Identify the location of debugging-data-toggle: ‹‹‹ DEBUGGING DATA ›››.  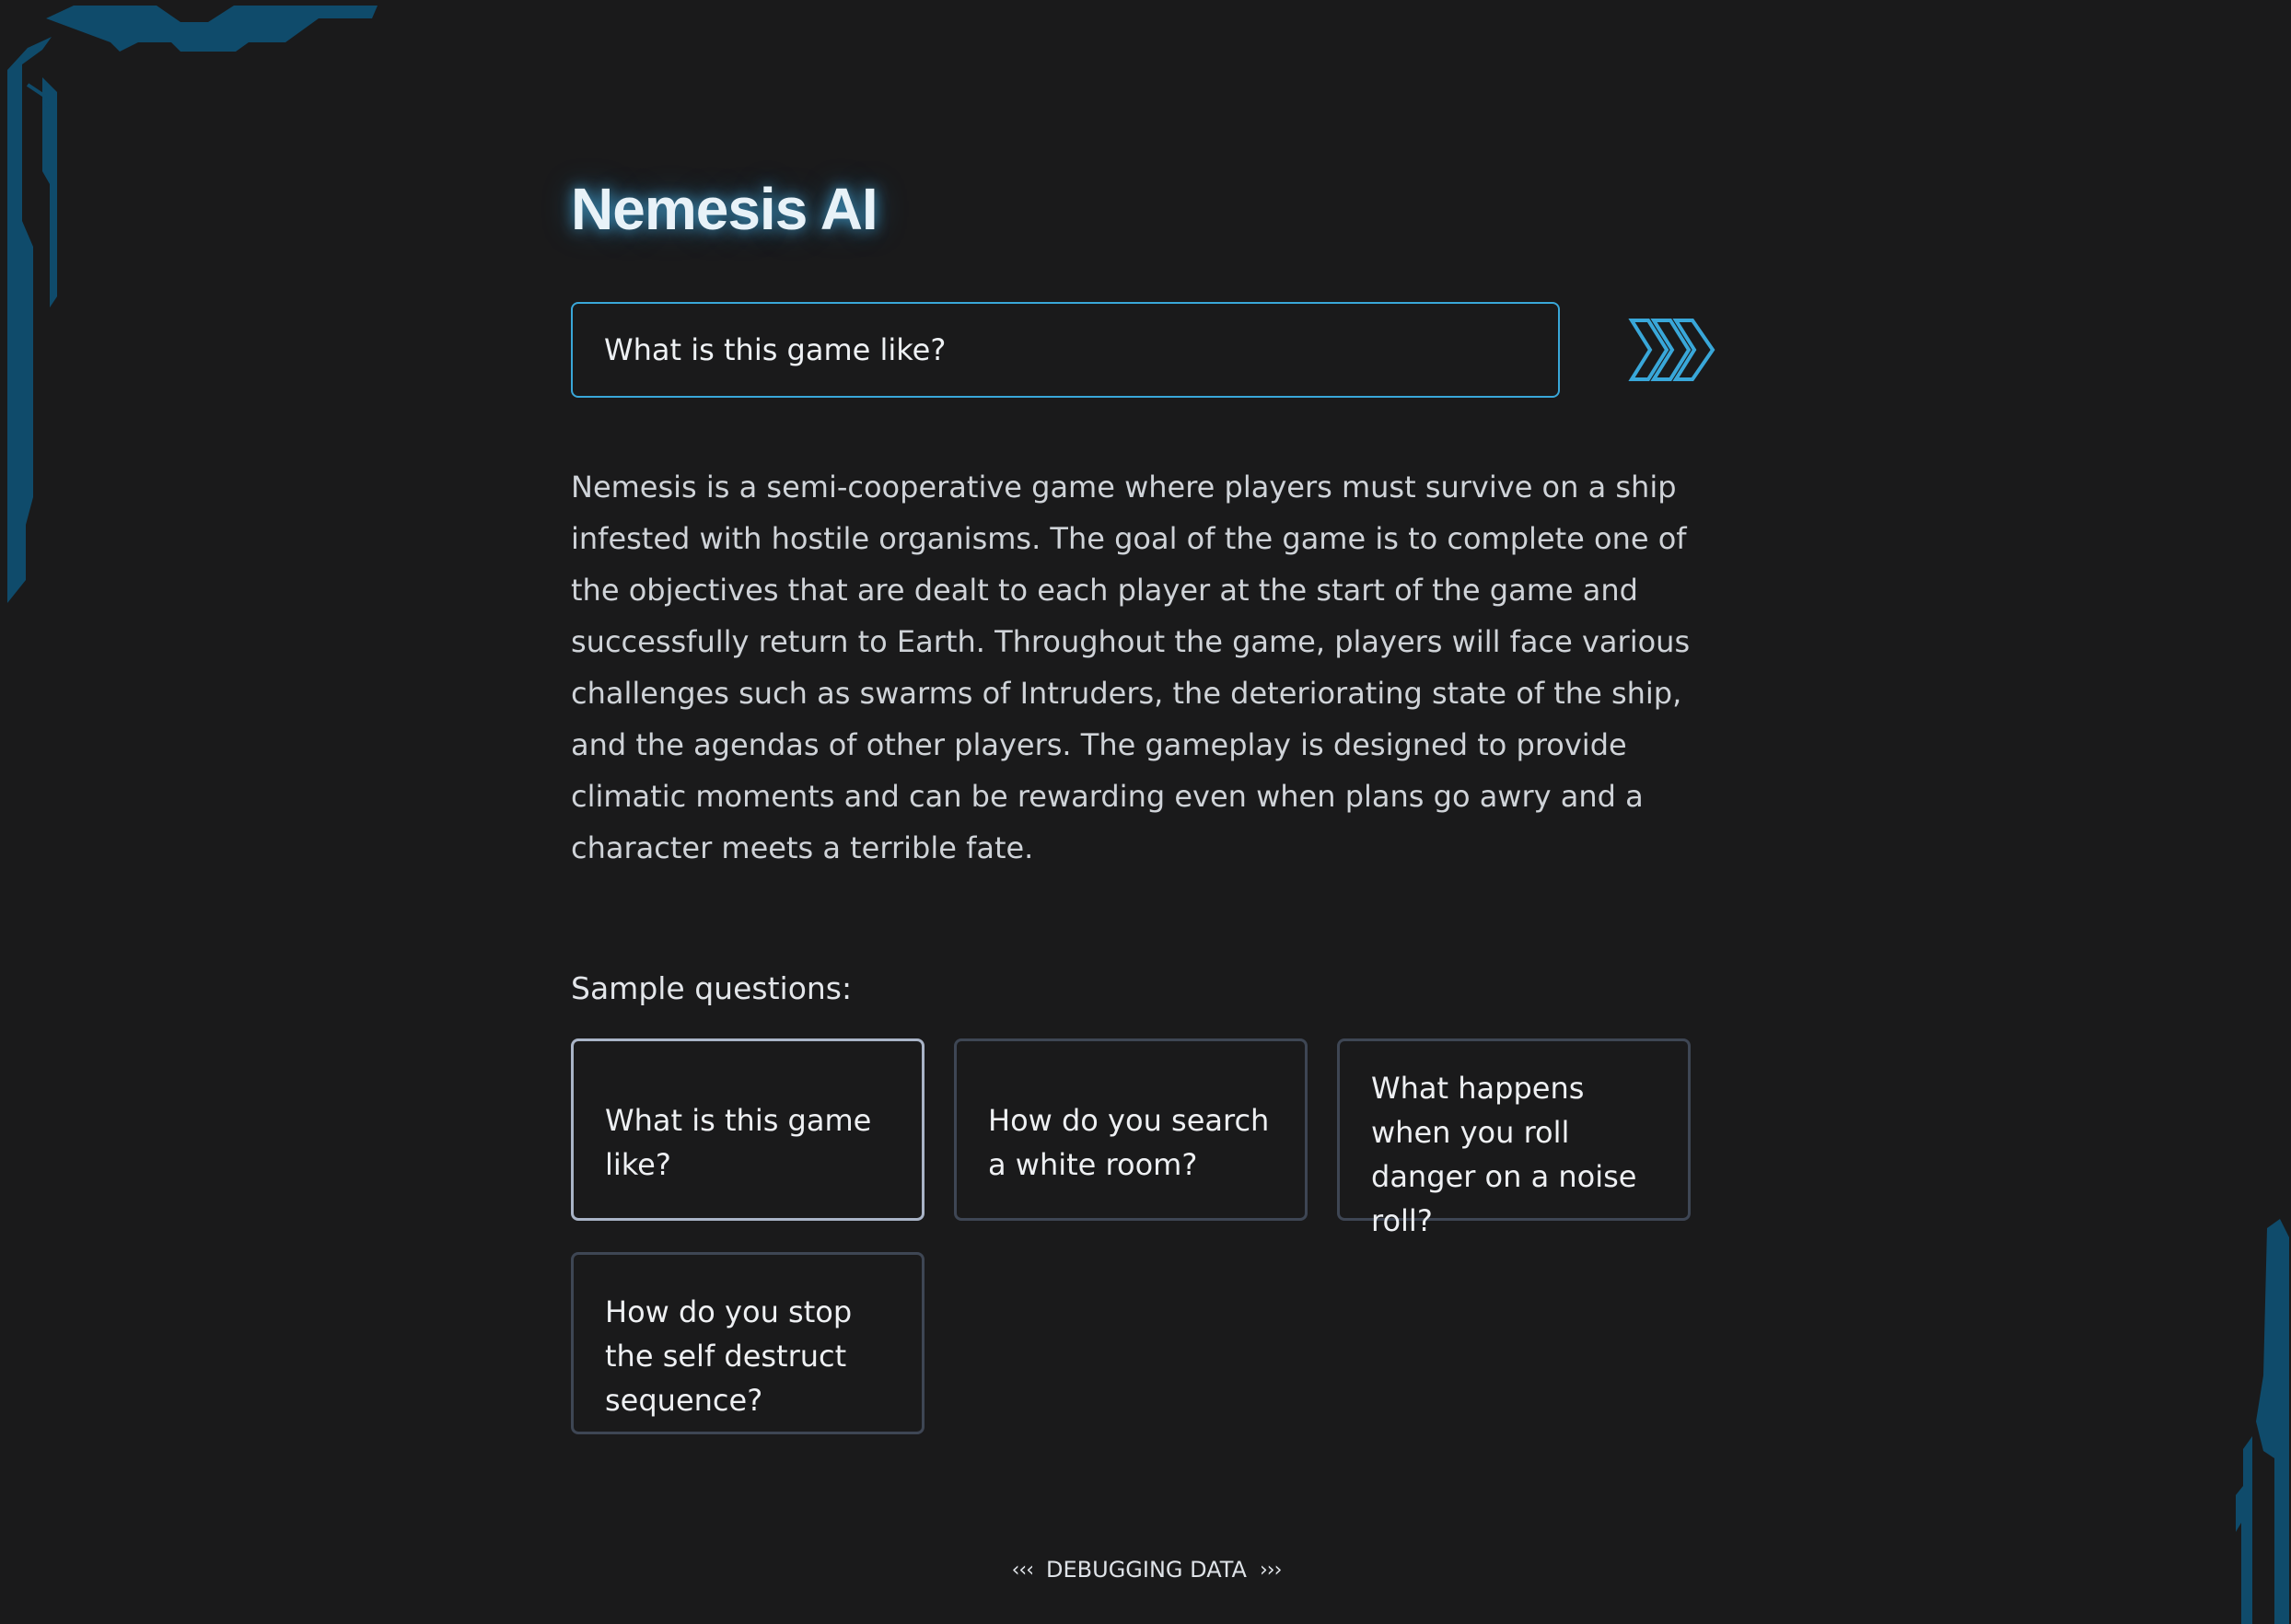
(1146, 1569).